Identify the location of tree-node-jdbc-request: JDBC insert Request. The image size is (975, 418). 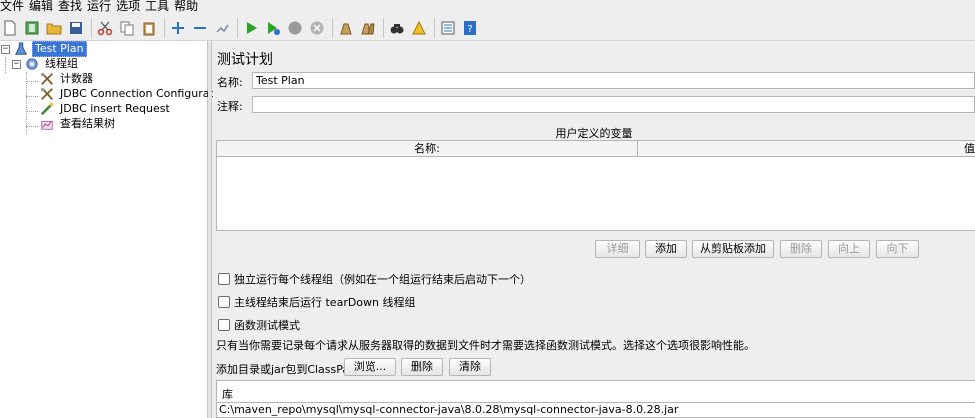
(105, 109).